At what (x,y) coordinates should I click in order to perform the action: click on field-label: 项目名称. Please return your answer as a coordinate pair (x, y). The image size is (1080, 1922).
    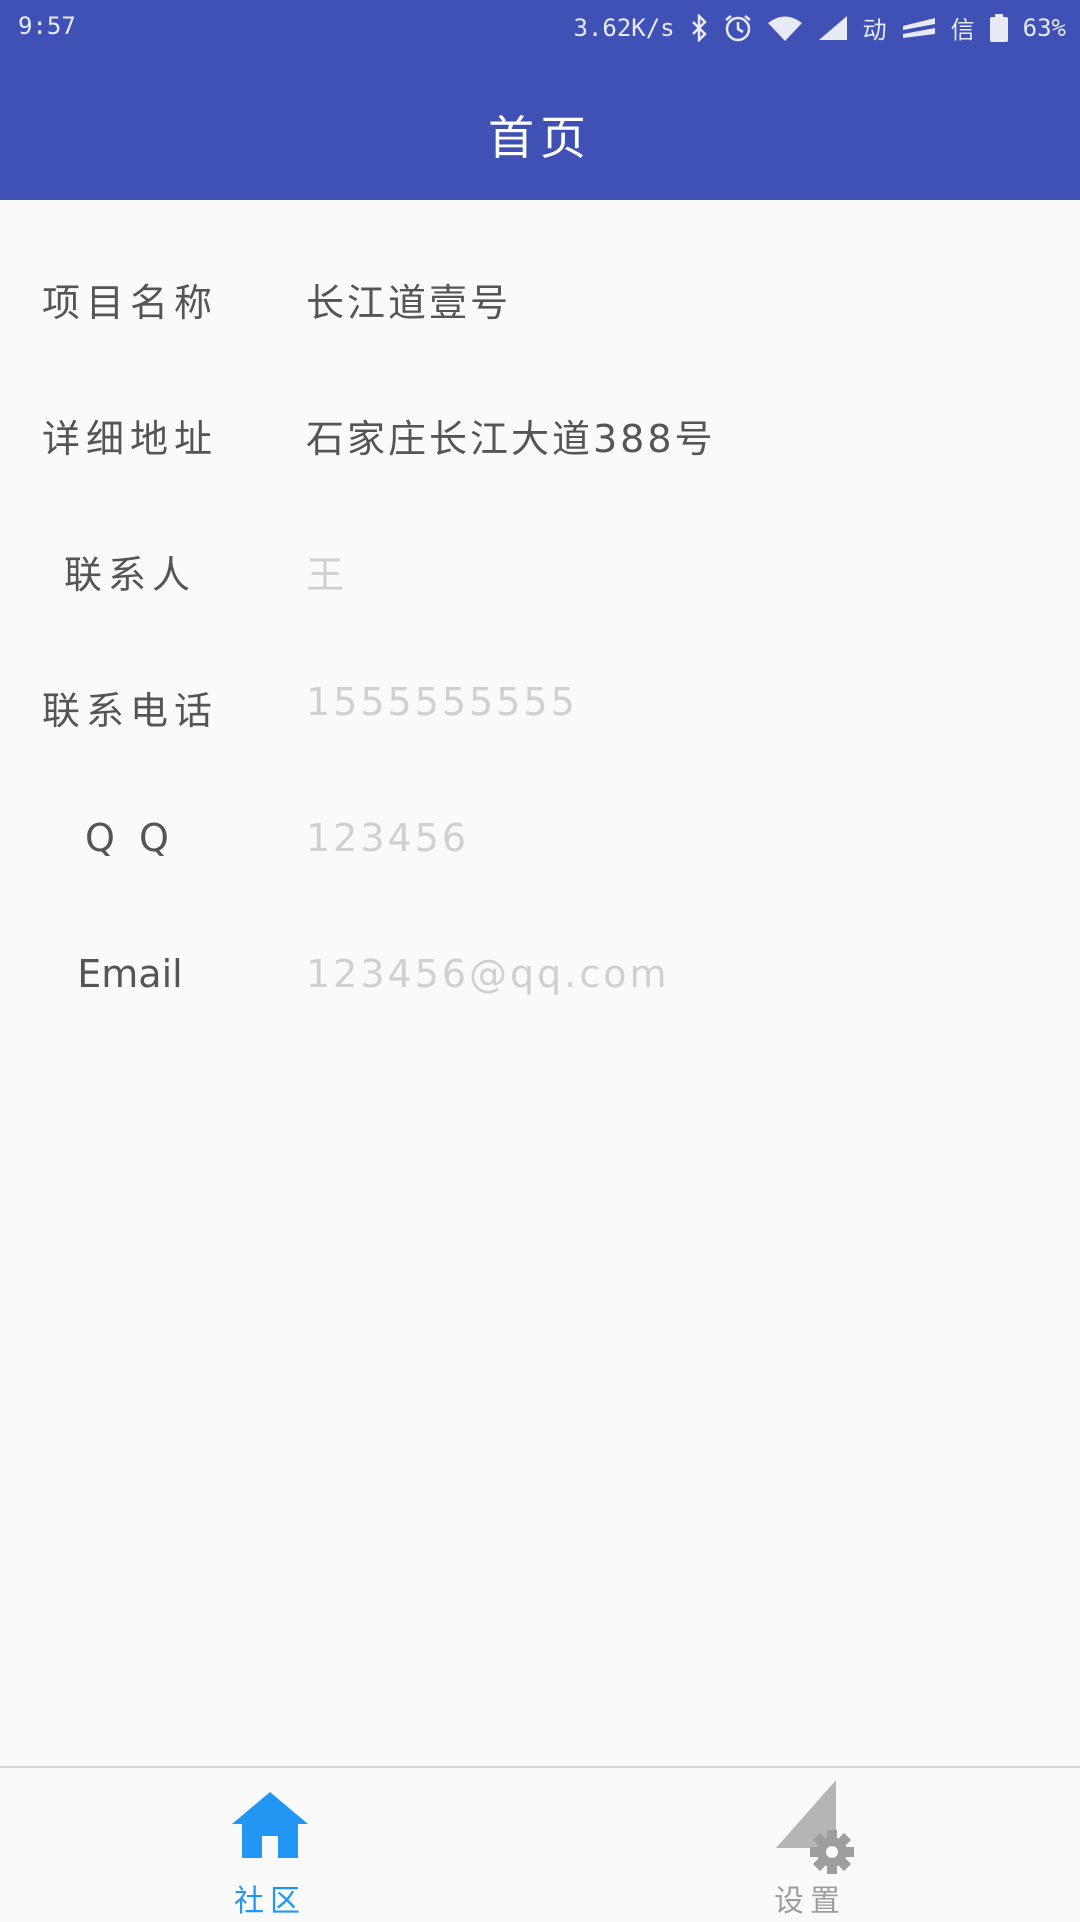
    Looking at the image, I should click on (129, 303).